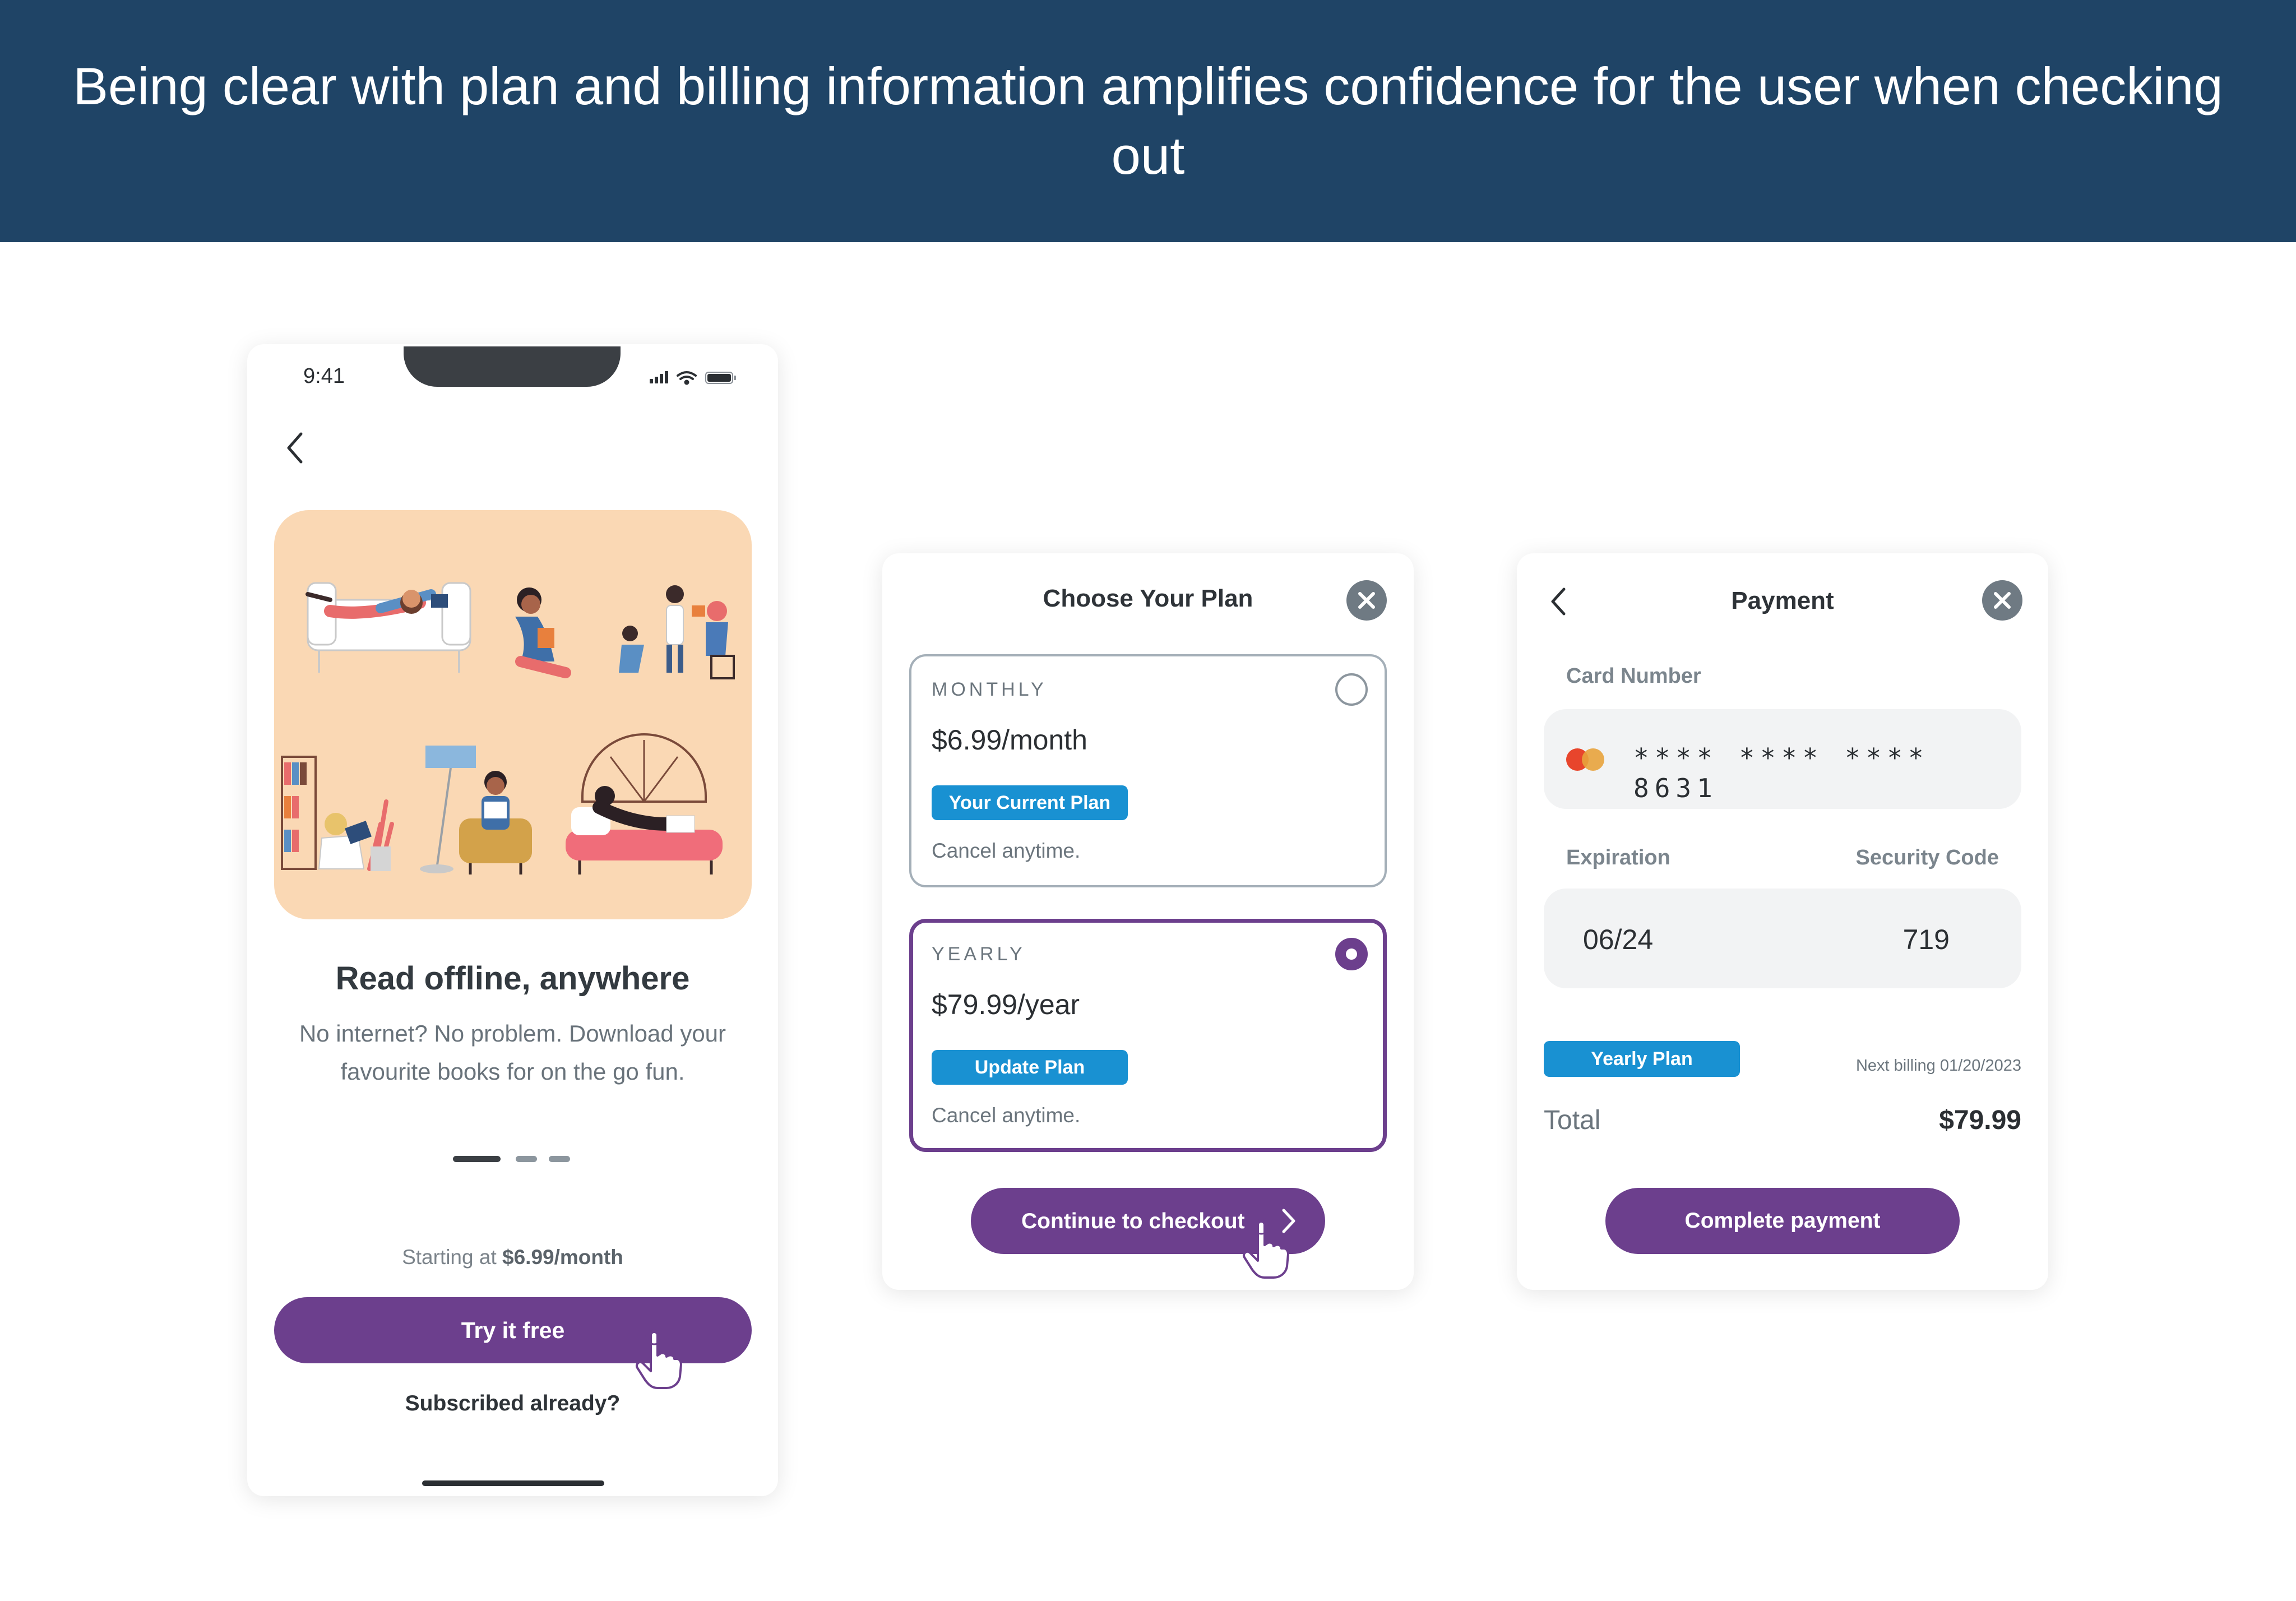  What do you see at coordinates (1782, 938) in the screenshot?
I see `expiration-security-field: 06/24 719` at bounding box center [1782, 938].